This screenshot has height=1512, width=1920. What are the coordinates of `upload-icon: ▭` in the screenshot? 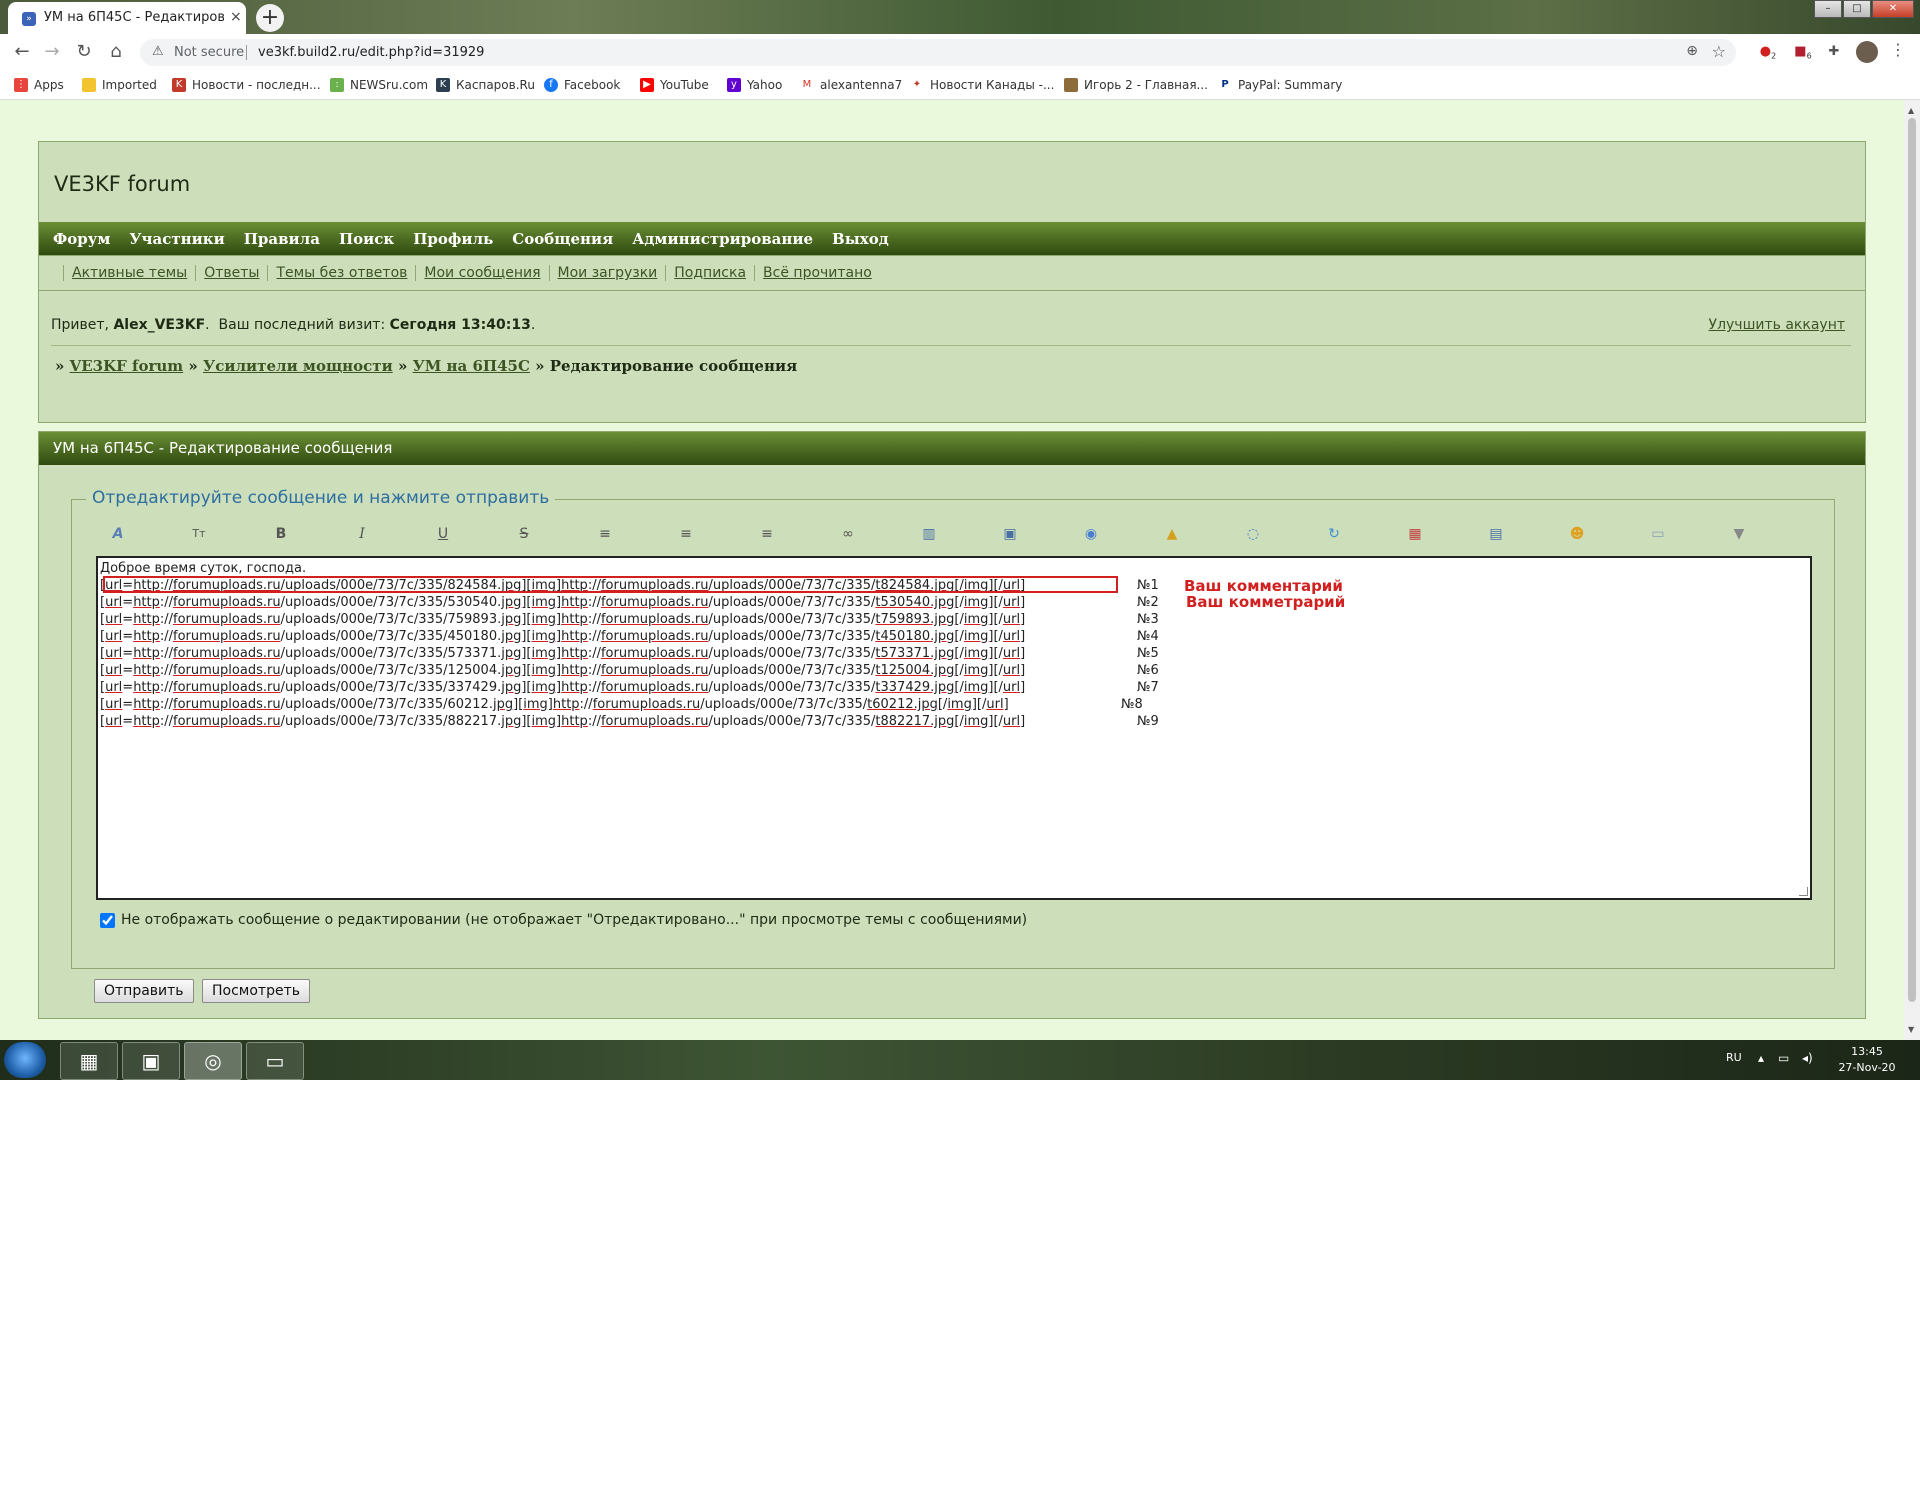 It's located at (1658, 534).